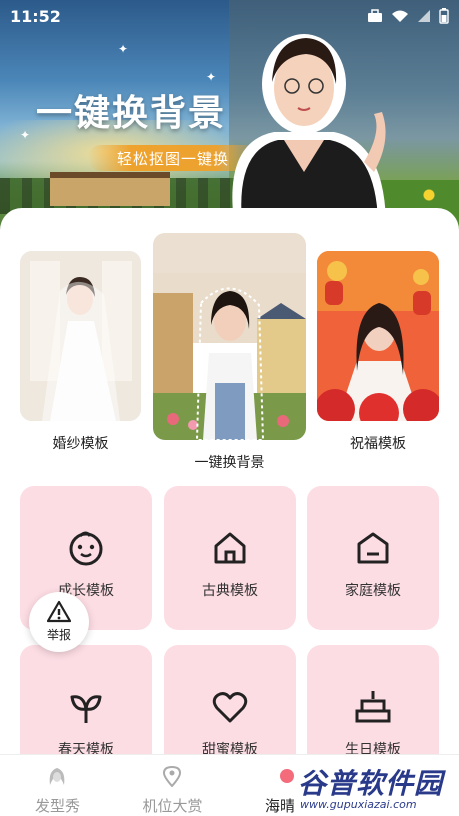 The image size is (459, 816). Describe the element at coordinates (309, 128) in the screenshot. I see `hero-model-portrait` at that location.